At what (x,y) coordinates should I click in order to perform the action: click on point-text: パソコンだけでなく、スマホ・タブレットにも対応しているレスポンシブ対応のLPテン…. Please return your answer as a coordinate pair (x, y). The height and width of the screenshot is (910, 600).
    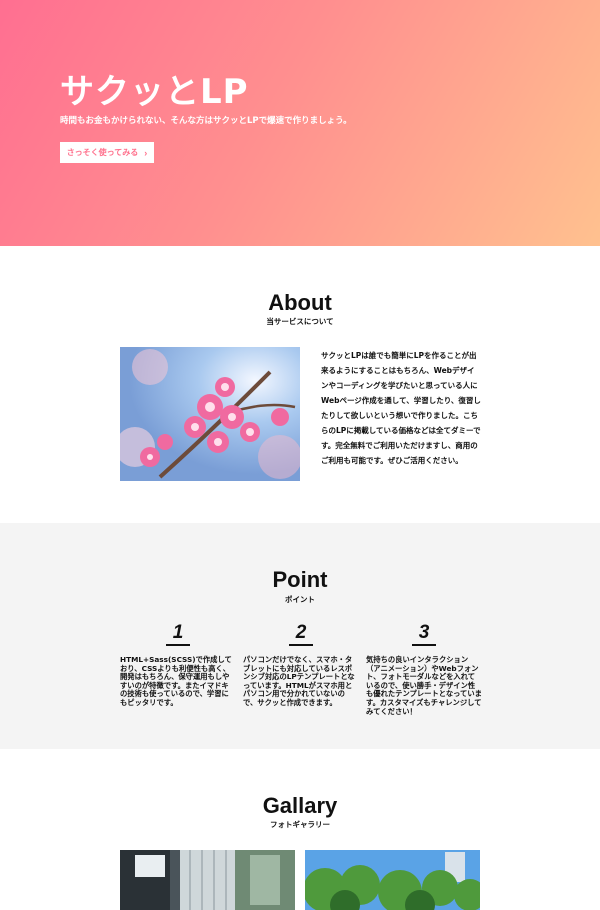
    Looking at the image, I should click on (299, 681).